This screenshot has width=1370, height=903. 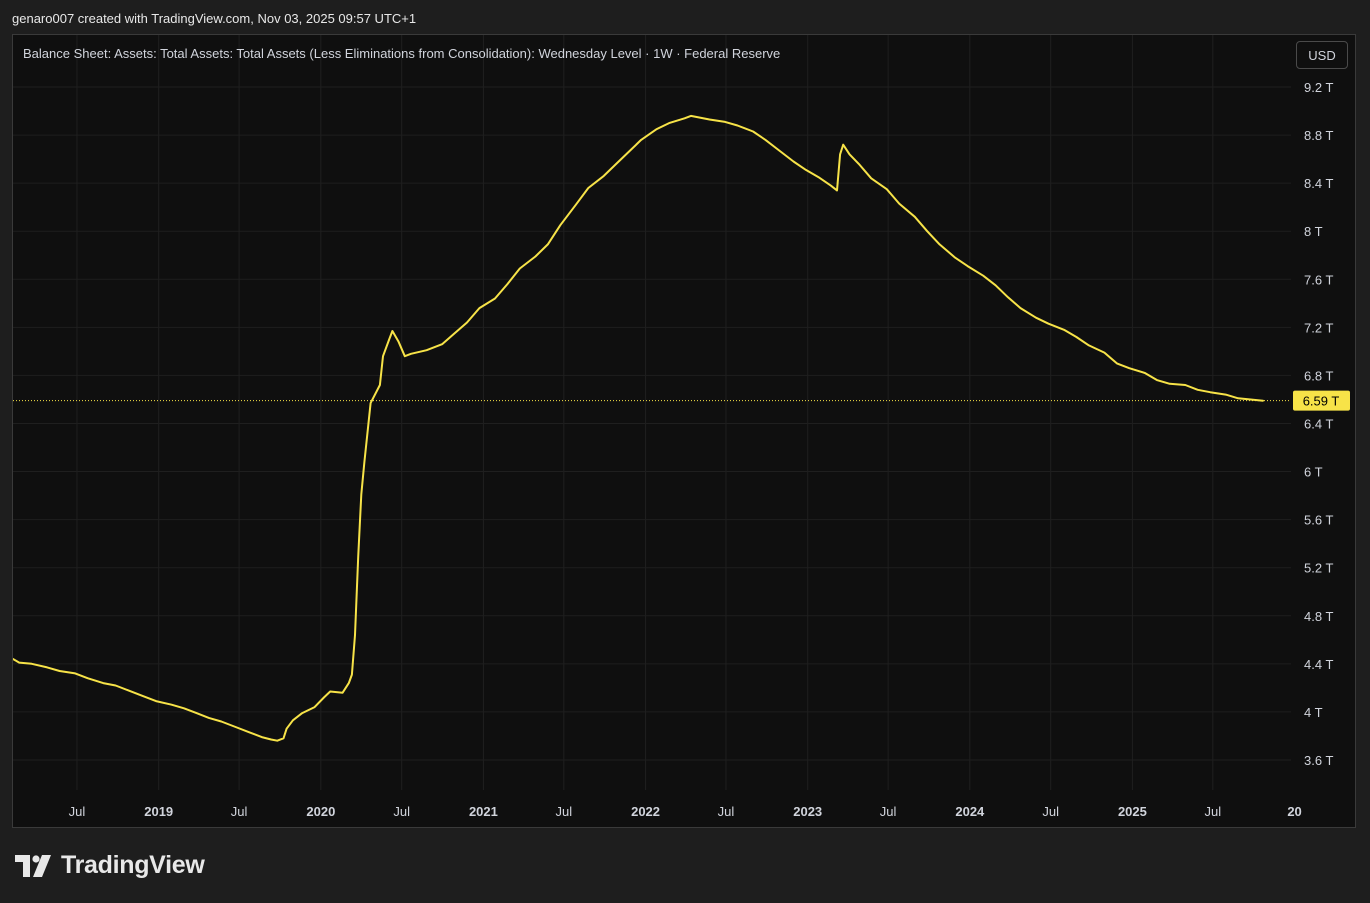 What do you see at coordinates (1318, 520) in the screenshot?
I see `y-tick-label: 5.6 T` at bounding box center [1318, 520].